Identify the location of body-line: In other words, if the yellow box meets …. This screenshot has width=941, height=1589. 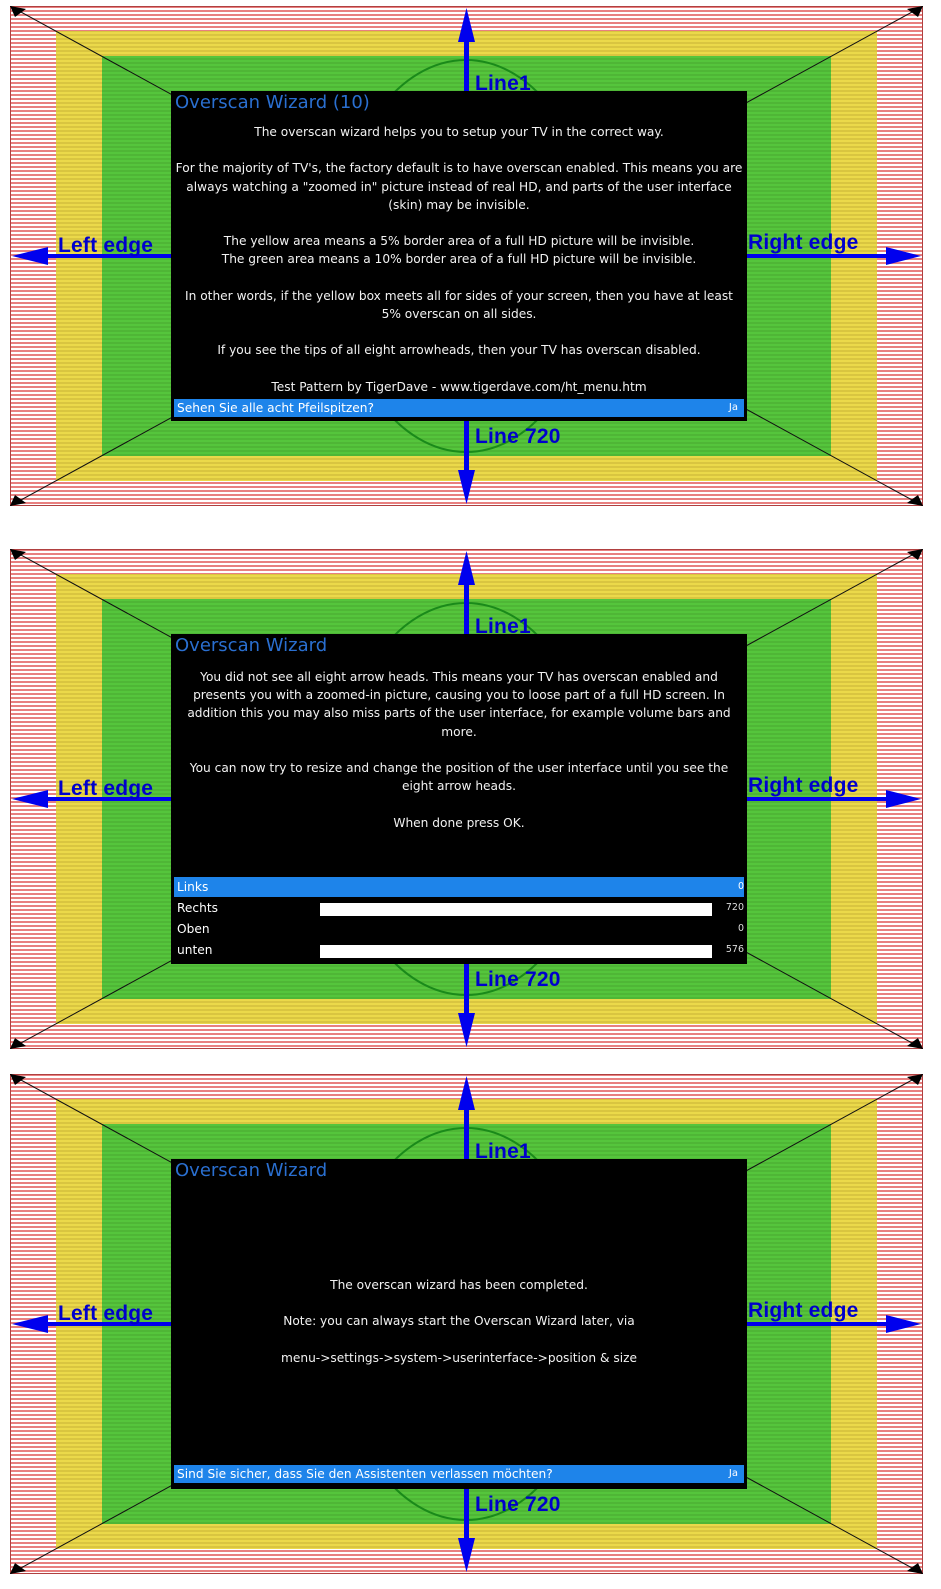
(459, 304).